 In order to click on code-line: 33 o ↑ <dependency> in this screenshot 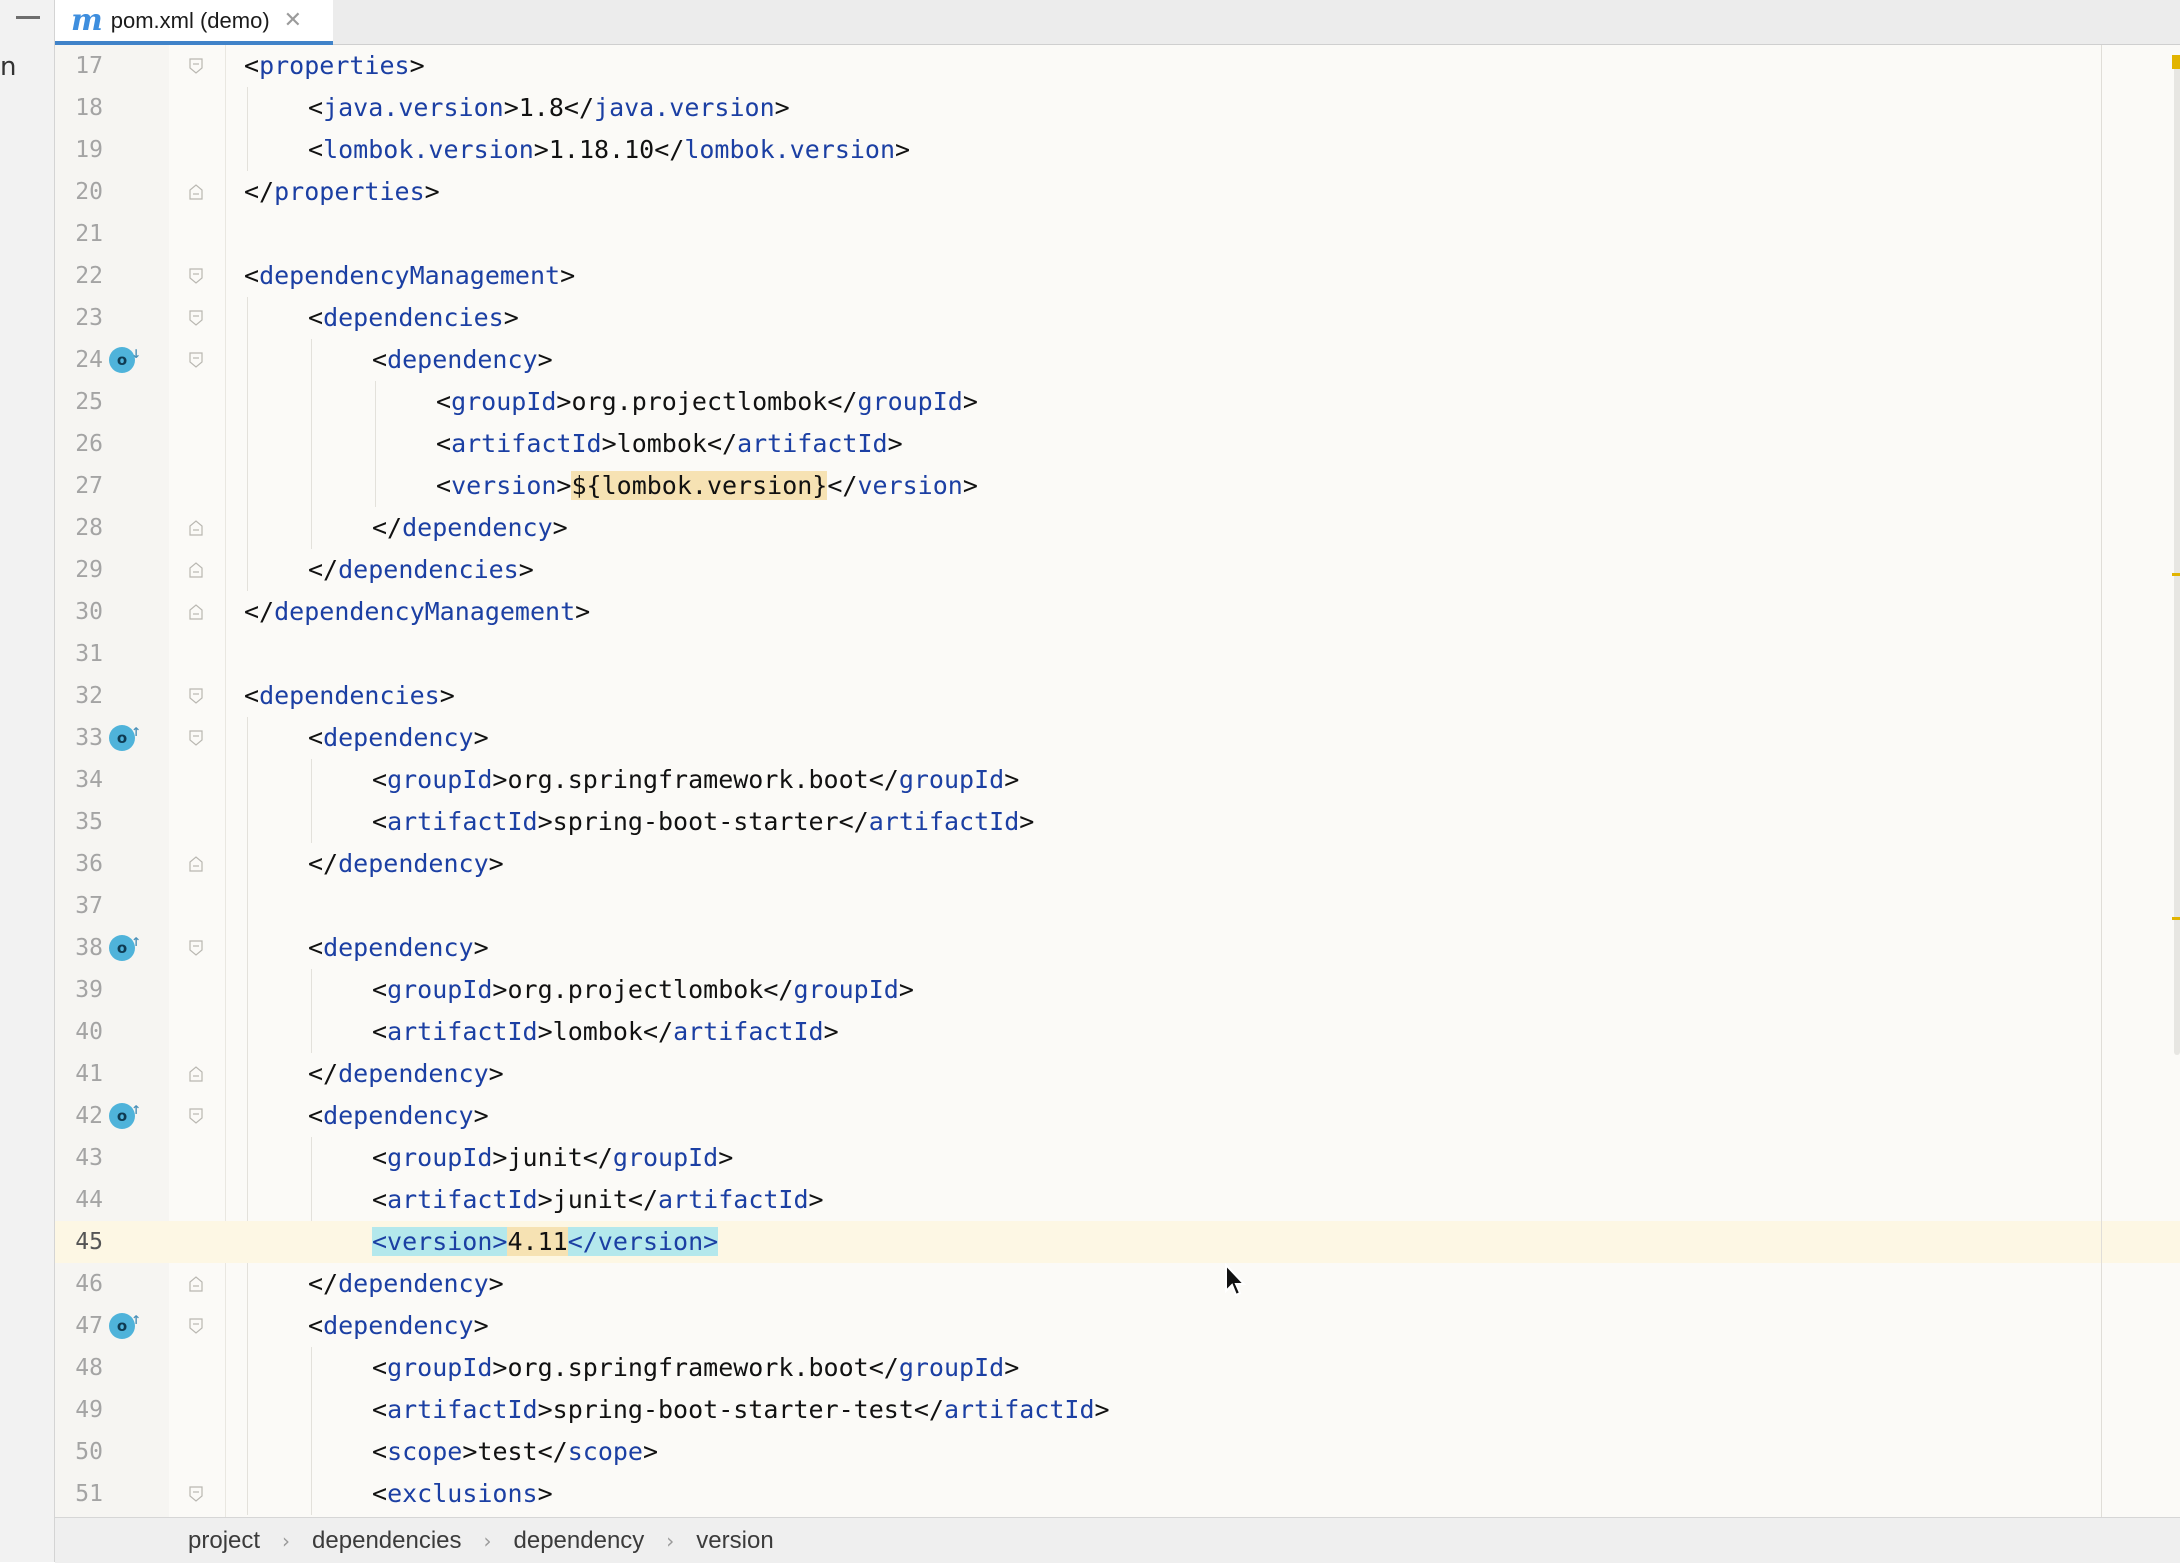, I will do `click(1117, 738)`.